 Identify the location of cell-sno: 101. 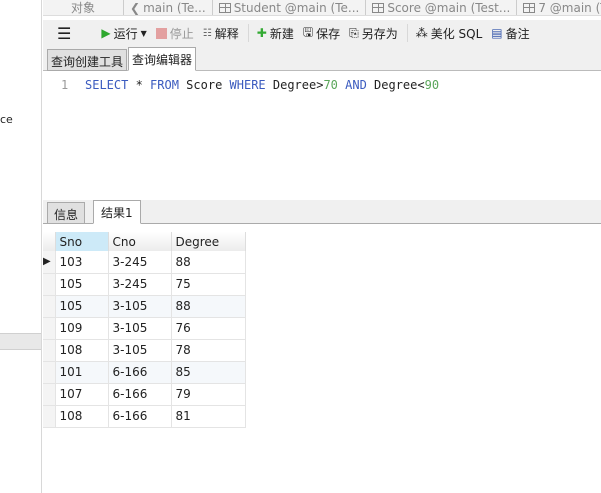
(82, 372).